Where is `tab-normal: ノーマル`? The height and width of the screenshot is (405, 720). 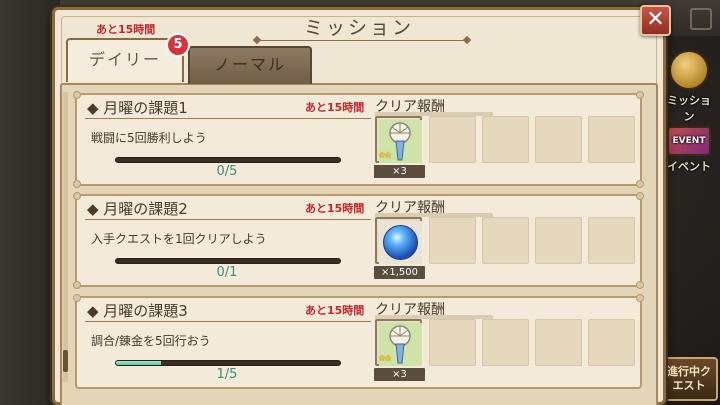
tab-normal: ノーマル is located at coordinates (250, 65).